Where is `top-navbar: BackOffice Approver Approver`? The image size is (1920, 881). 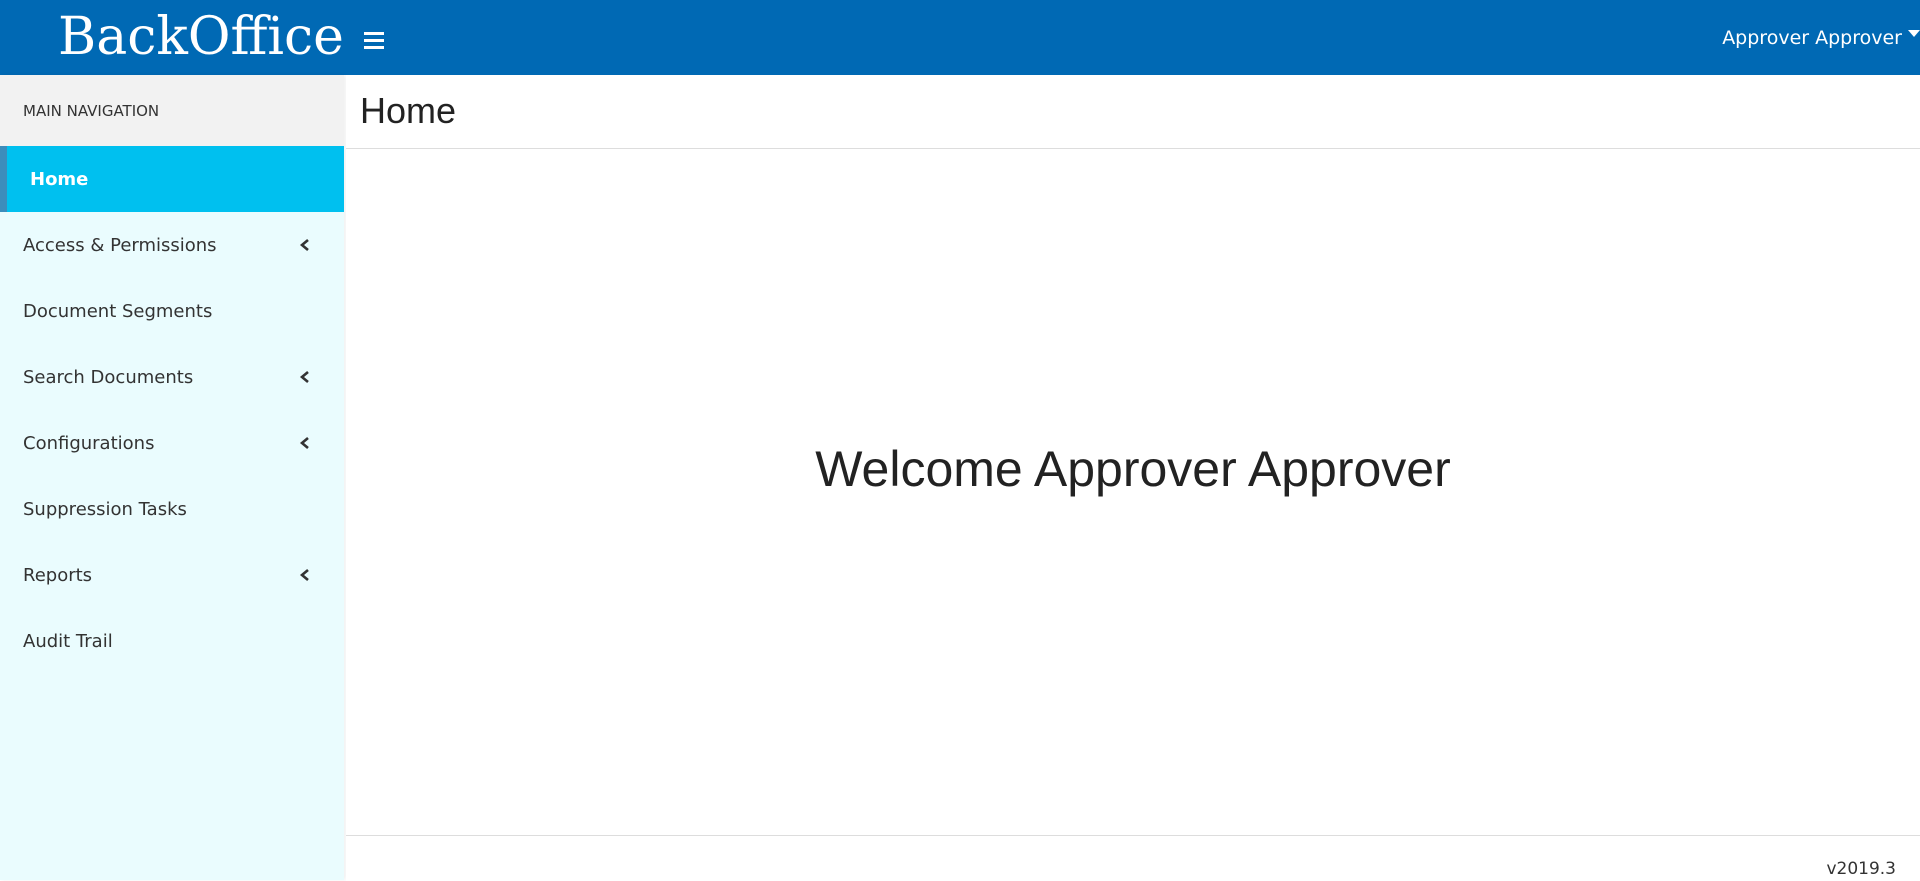 top-navbar: BackOffice Approver Approver is located at coordinates (960, 37).